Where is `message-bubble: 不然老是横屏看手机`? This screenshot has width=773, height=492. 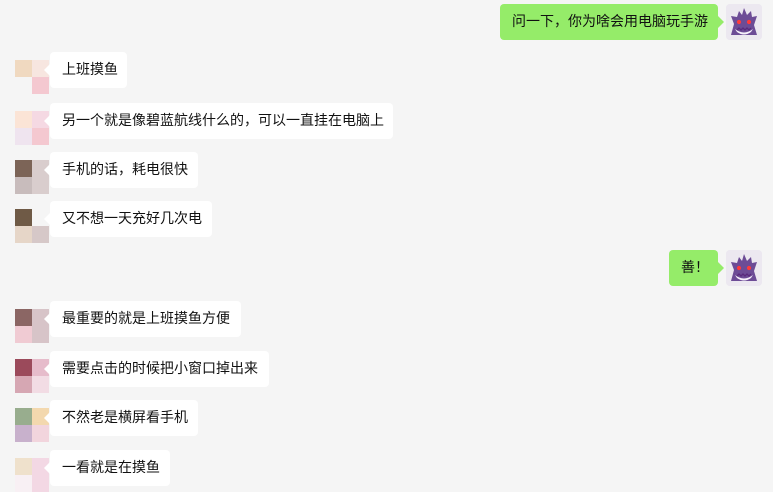 message-bubble: 不然老是横屏看手机 is located at coordinates (121, 418).